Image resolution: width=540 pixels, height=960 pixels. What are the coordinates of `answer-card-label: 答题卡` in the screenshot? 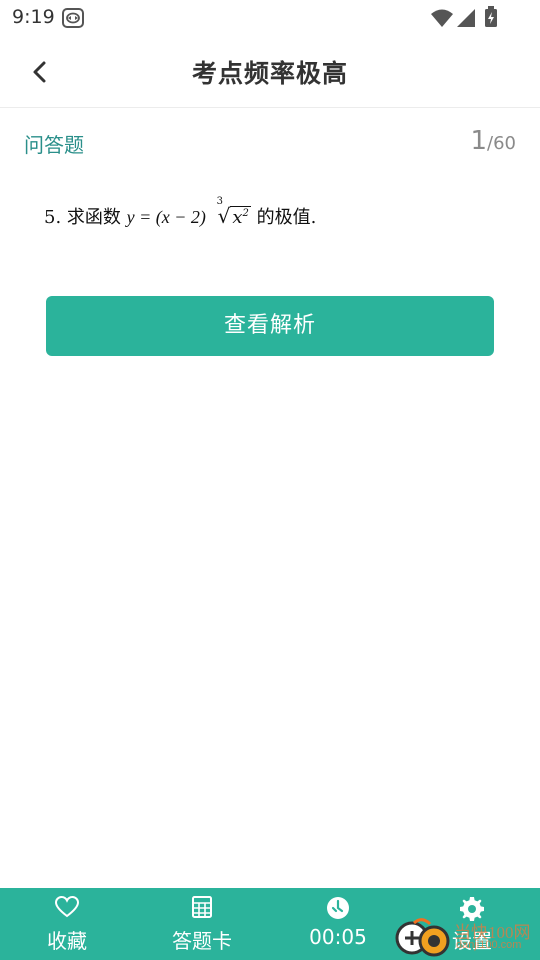 It's located at (202, 941).